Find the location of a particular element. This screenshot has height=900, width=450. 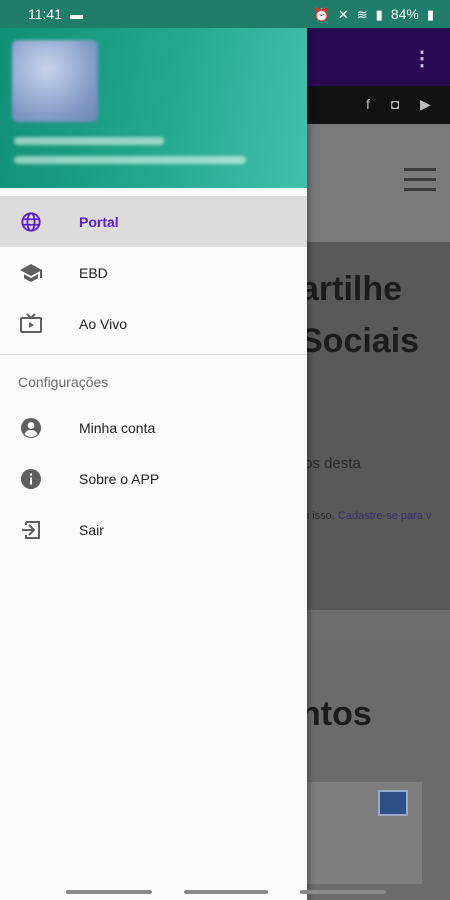

account-circle-icon is located at coordinates (31, 428).